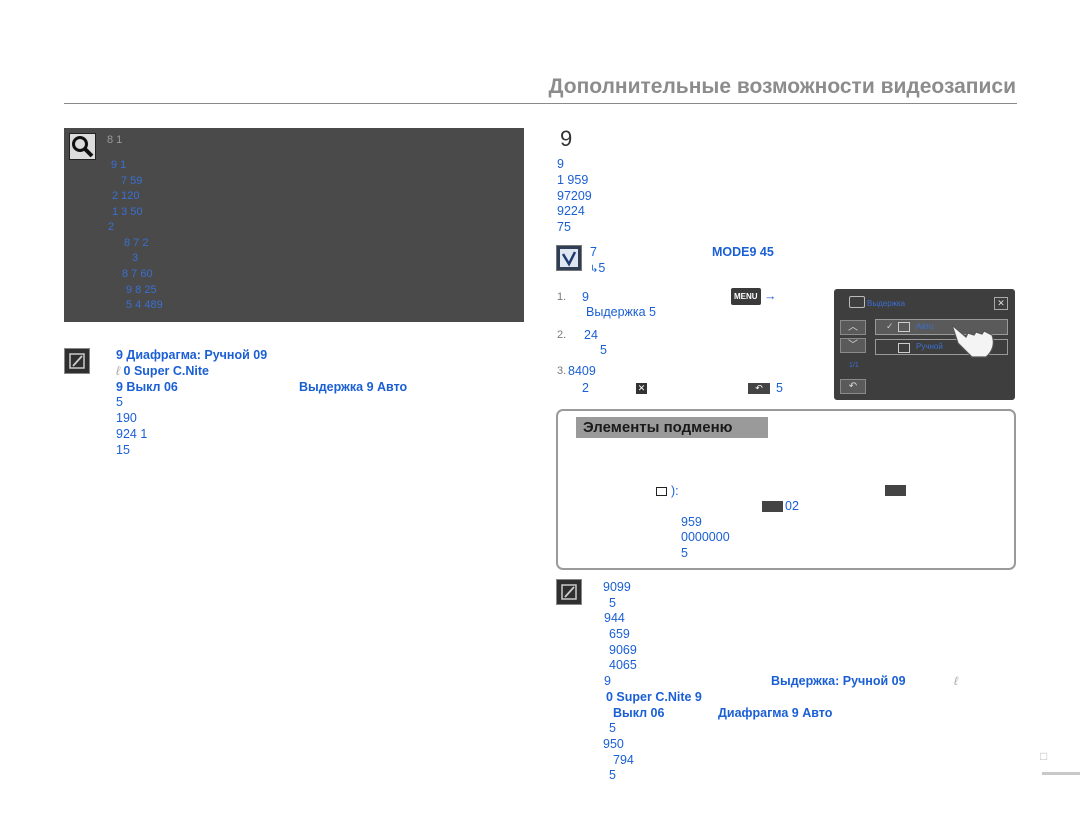  I want to click on note-line: ℓ 0 Super C.Nite, so click(162, 371).